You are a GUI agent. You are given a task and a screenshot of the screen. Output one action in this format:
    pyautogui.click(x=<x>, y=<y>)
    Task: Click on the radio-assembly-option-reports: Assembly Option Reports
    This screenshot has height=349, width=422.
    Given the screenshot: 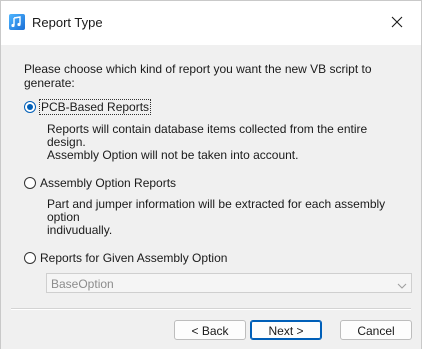 What is the action you would take?
    pyautogui.click(x=100, y=183)
    